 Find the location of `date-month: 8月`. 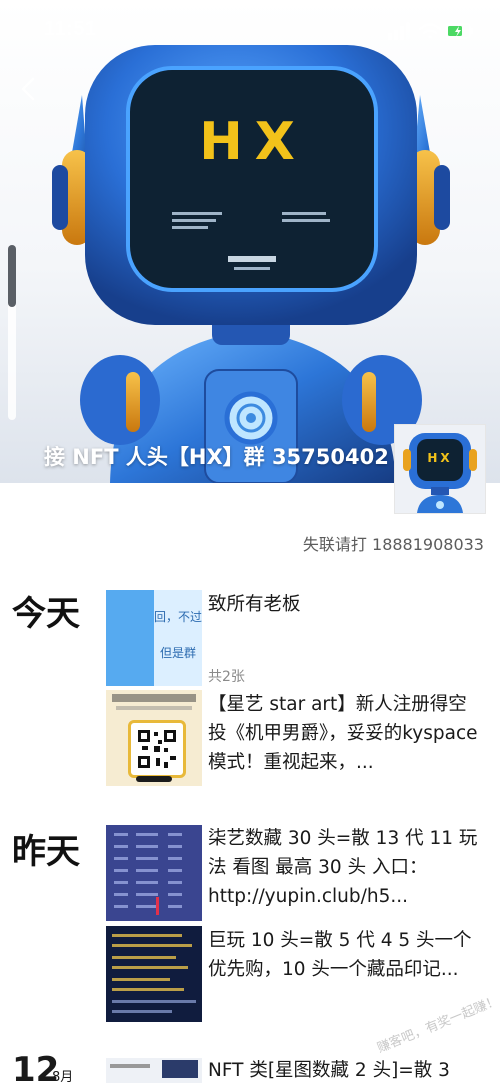

date-month: 8月 is located at coordinates (63, 1077).